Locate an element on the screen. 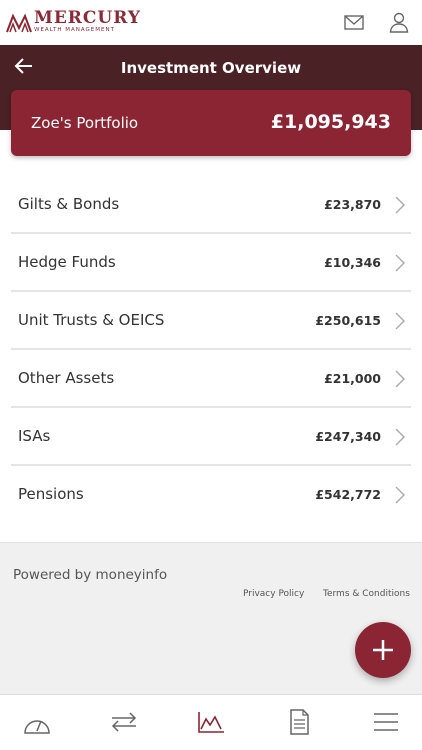 The width and height of the screenshot is (422, 750). asset-name: Other Assets is located at coordinates (66, 378).